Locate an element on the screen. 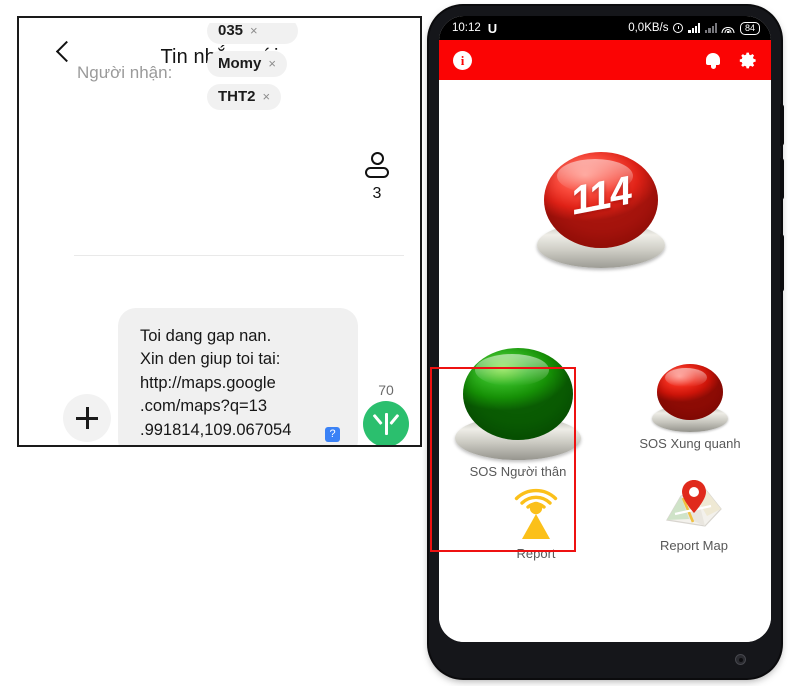 Image resolution: width=800 pixels, height=686 pixels. camera-dot-icon is located at coordinates (740, 659).